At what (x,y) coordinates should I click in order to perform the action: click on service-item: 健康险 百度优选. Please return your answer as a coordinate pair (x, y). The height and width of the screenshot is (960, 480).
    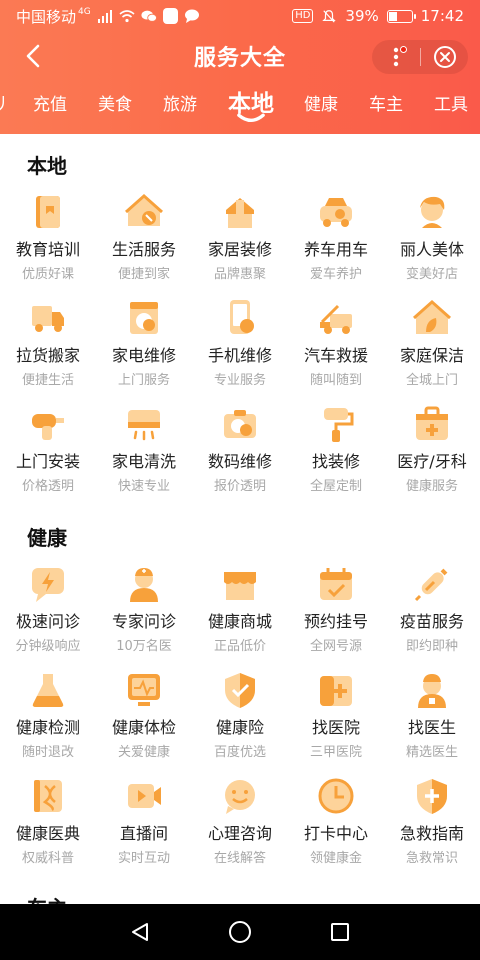
    Looking at the image, I should click on (240, 720).